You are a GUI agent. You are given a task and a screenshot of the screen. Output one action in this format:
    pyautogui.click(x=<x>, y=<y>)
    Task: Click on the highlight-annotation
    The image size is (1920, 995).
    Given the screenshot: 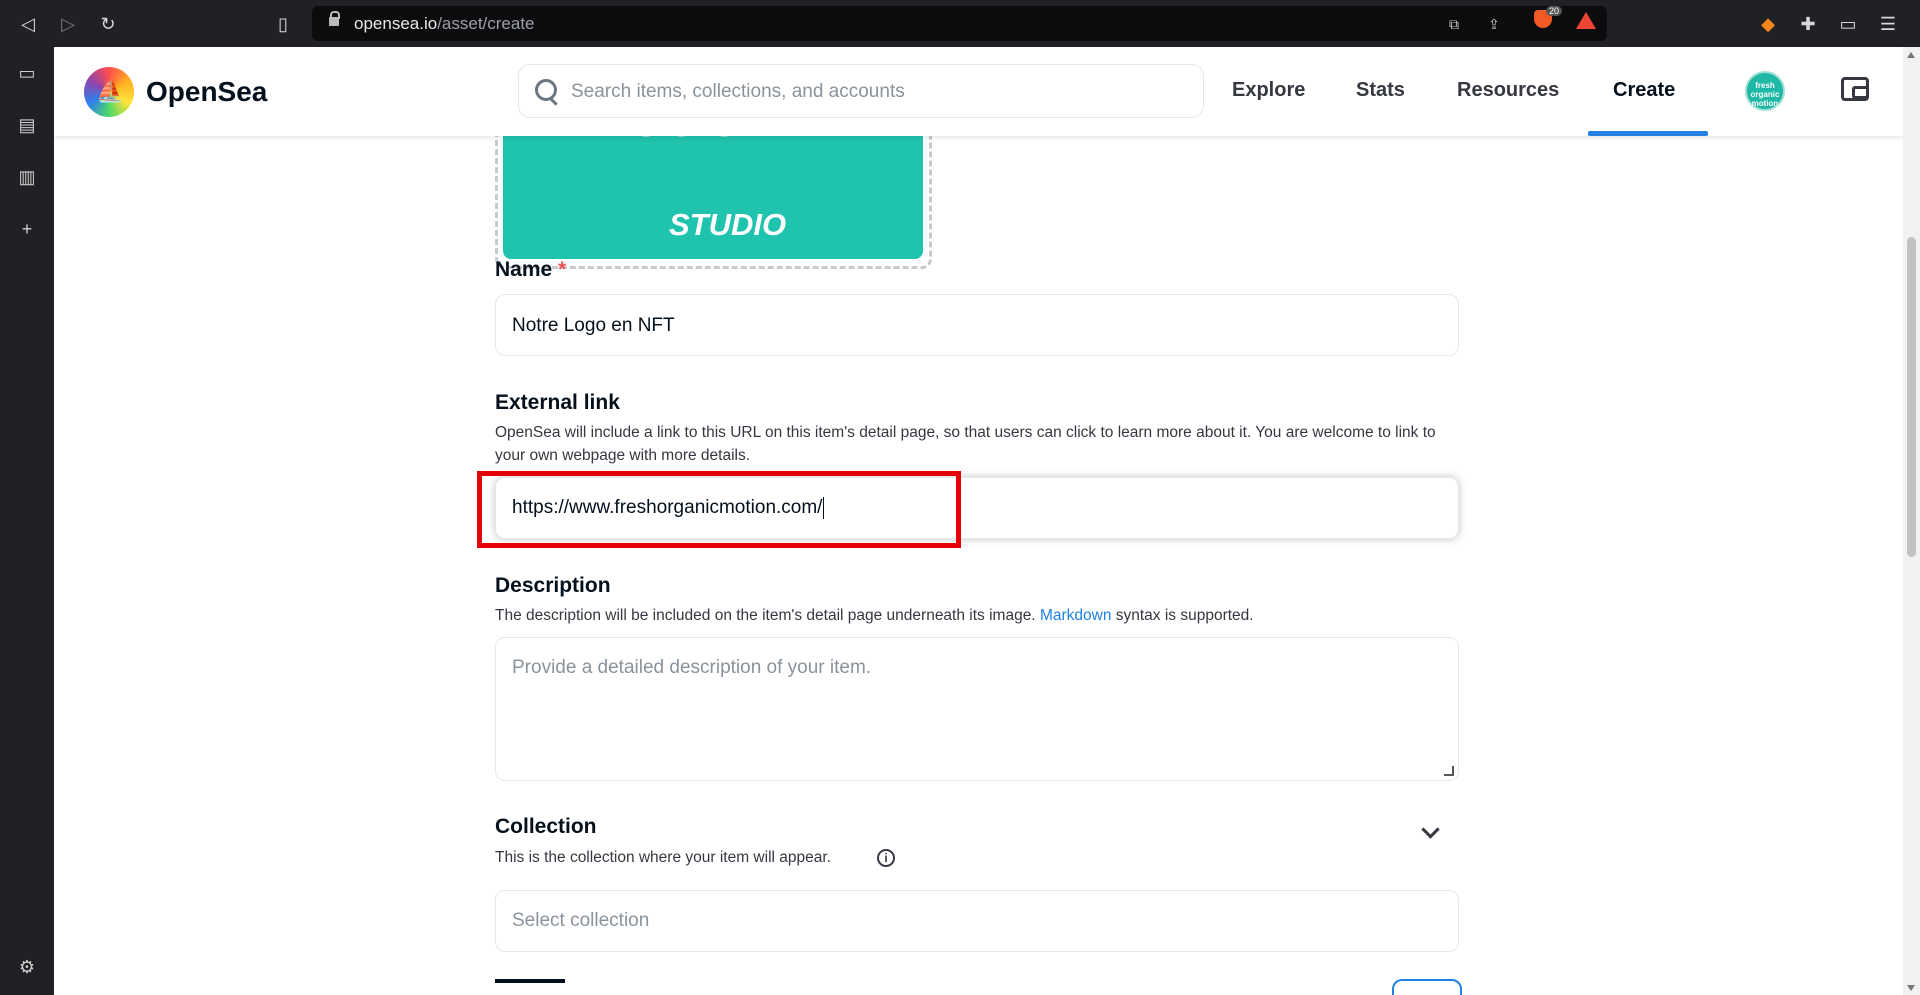 What is the action you would take?
    pyautogui.click(x=719, y=509)
    